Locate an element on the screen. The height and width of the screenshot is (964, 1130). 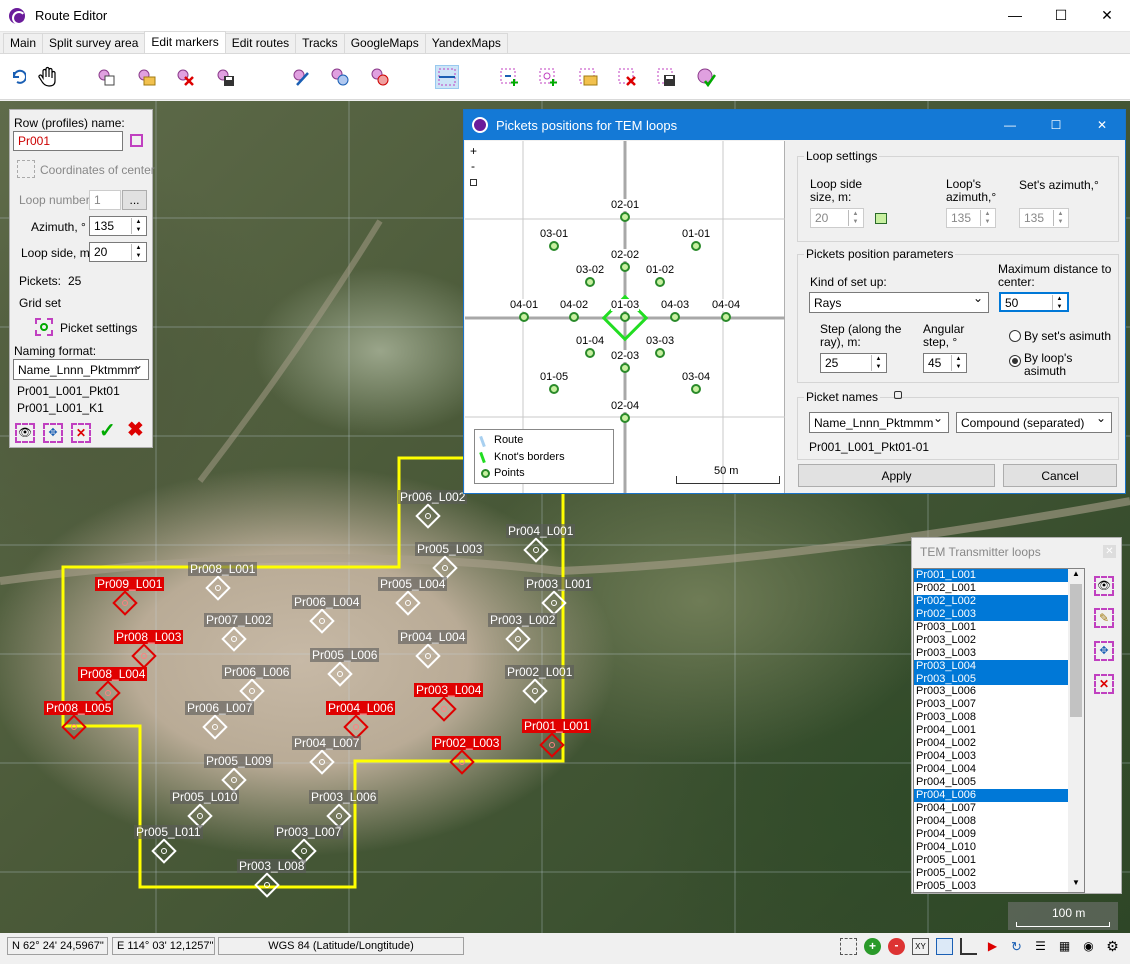
refresh-icon: ↻ is located at coordinates (1016, 946).